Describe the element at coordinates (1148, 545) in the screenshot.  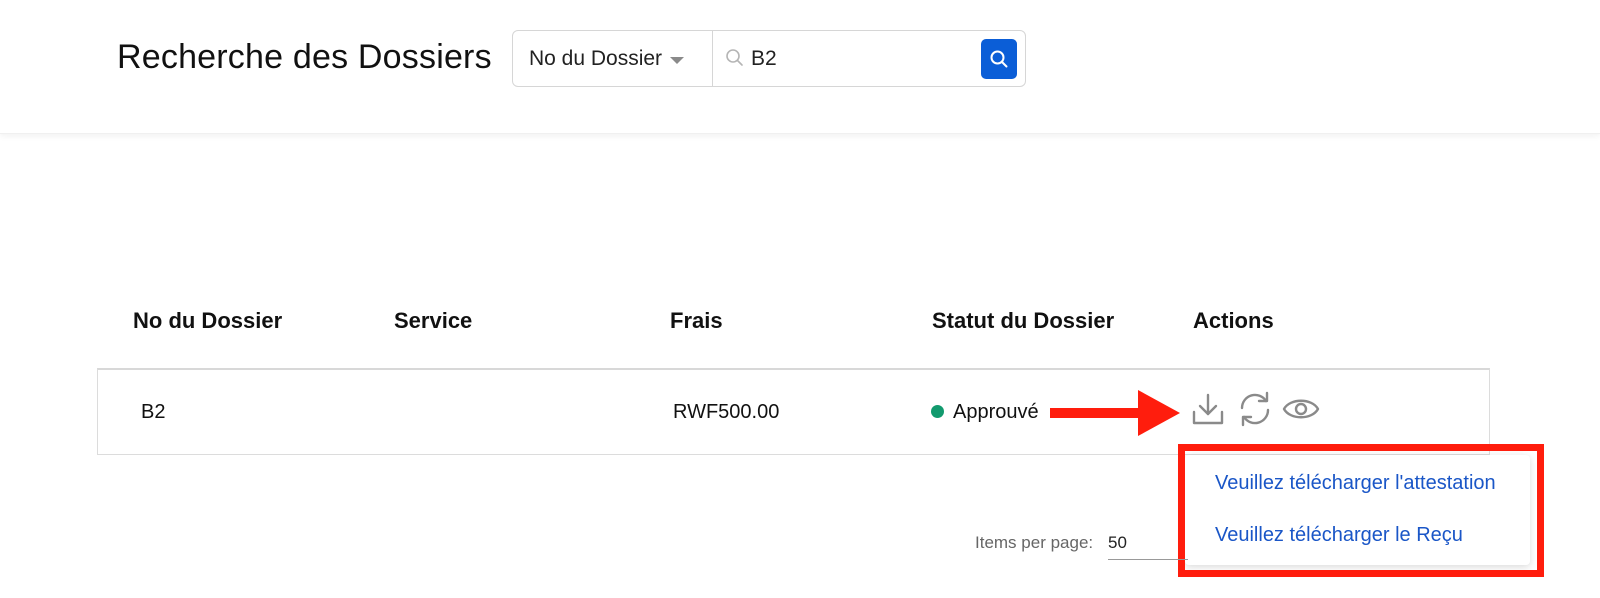
I see `items-per-page-select: 50` at that location.